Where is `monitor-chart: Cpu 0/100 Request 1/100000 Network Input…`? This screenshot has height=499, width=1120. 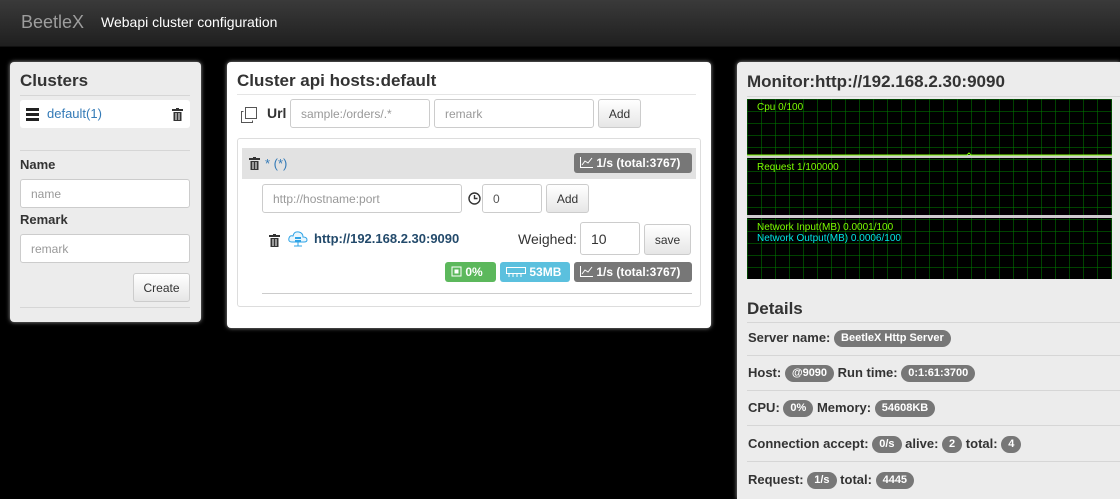 monitor-chart: Cpu 0/100 Request 1/100000 Network Input… is located at coordinates (929, 189).